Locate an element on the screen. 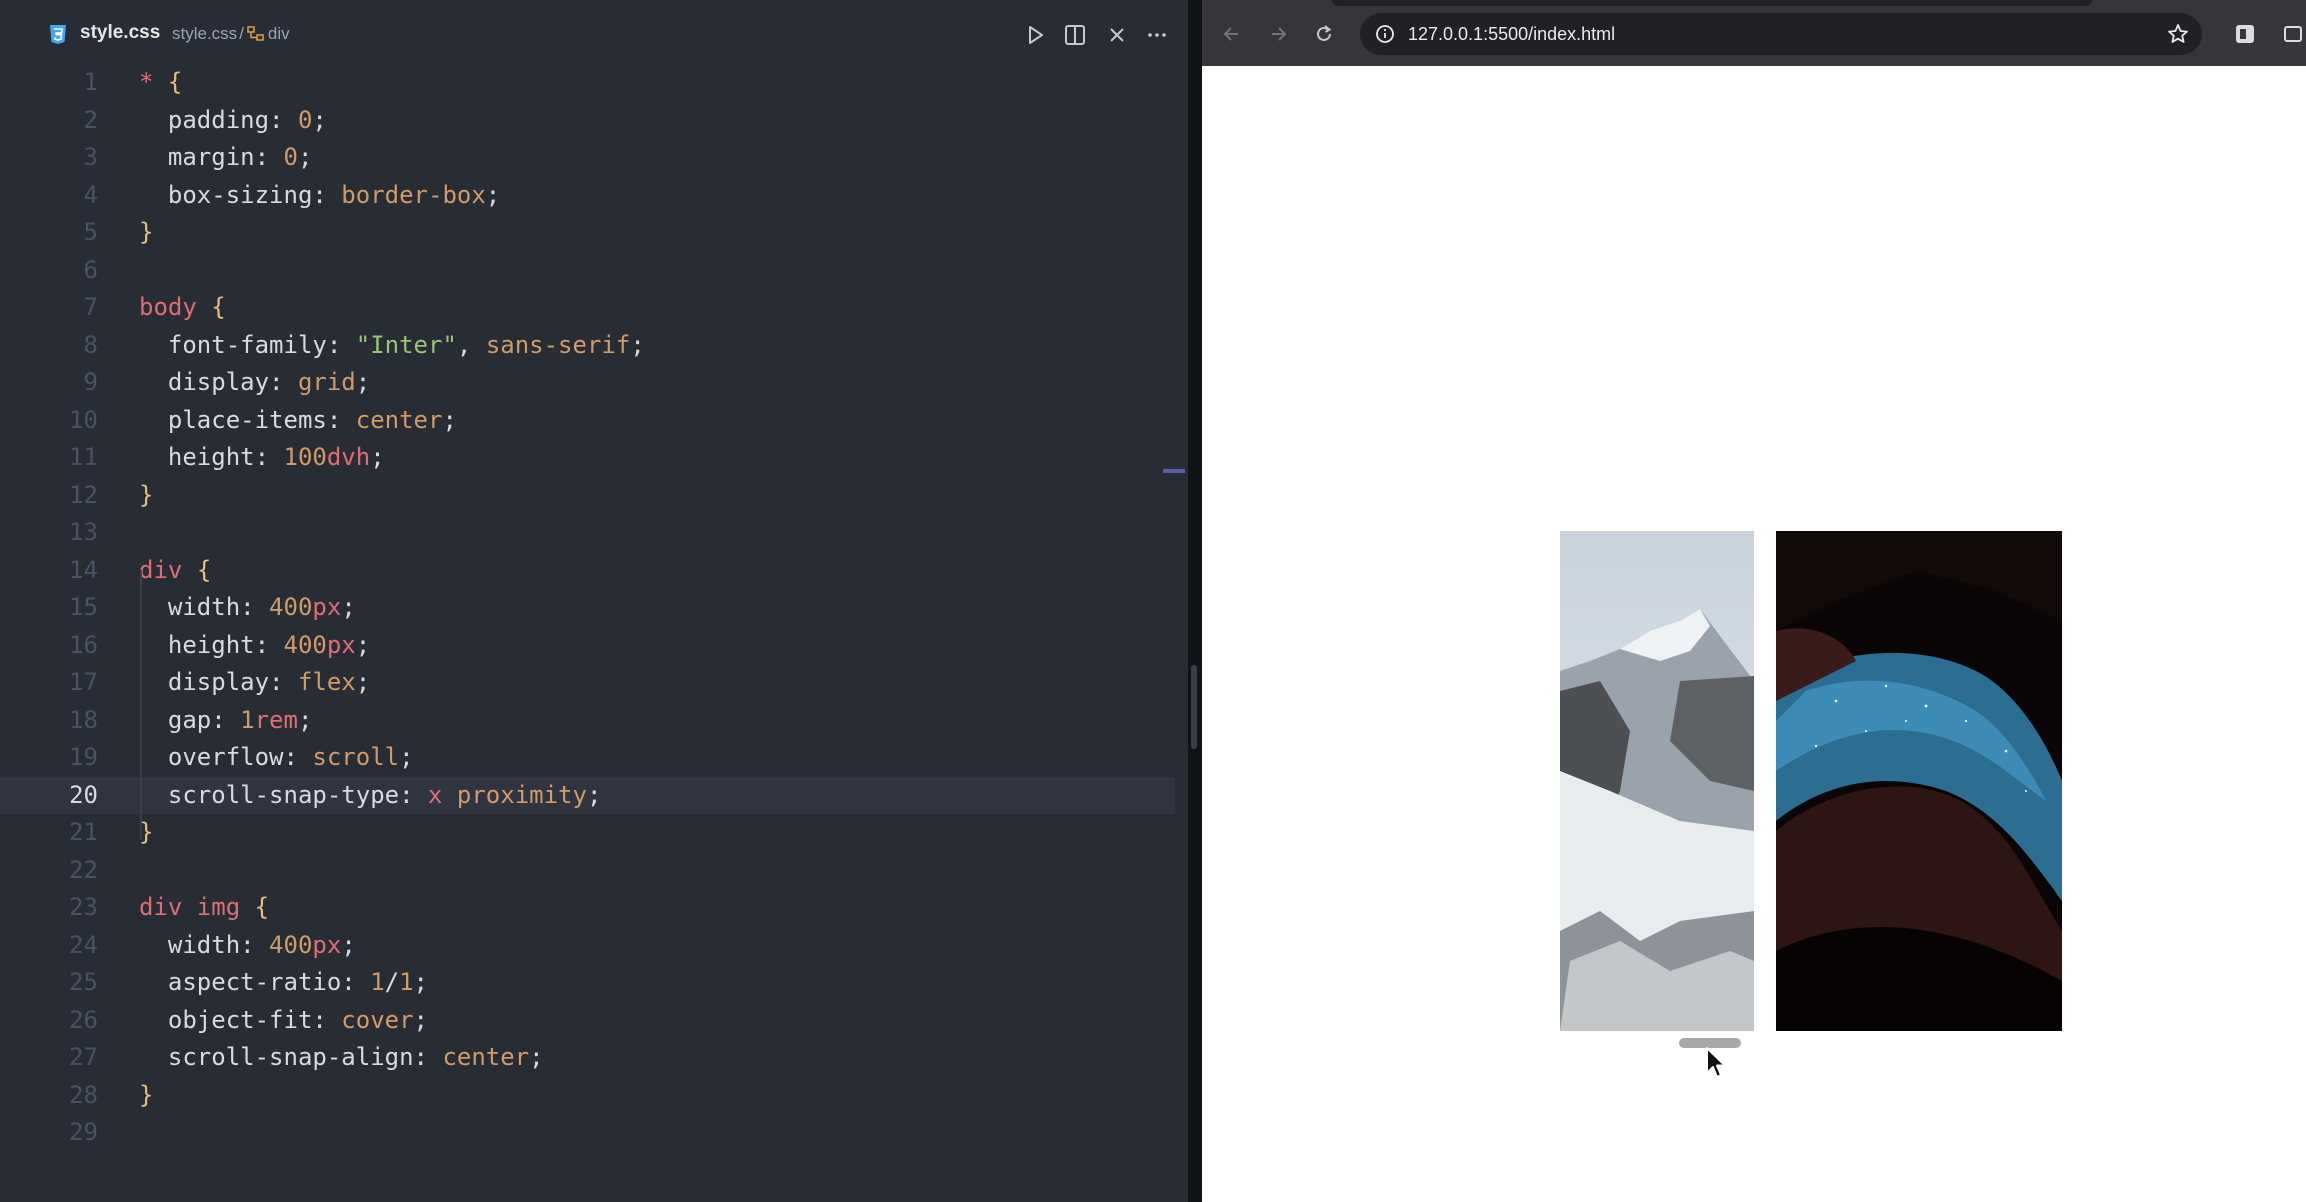 The width and height of the screenshot is (2306, 1202). code-line: 3 margin: 0; is located at coordinates (587, 158).